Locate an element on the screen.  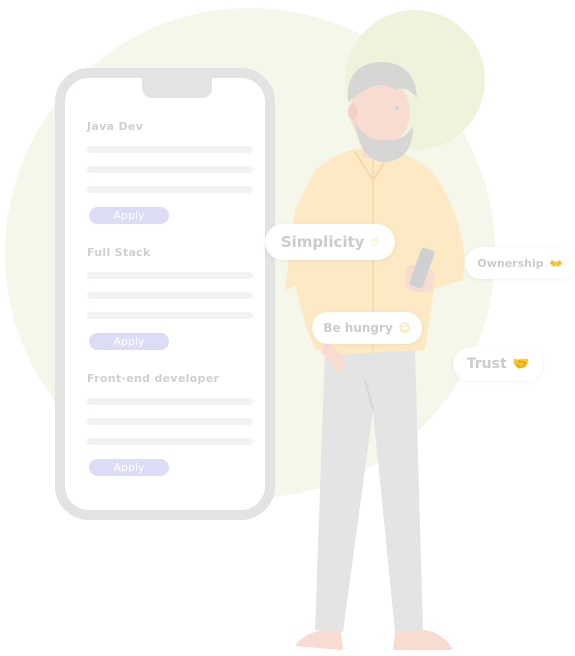
open-hands-icon: 👐 is located at coordinates (556, 263).